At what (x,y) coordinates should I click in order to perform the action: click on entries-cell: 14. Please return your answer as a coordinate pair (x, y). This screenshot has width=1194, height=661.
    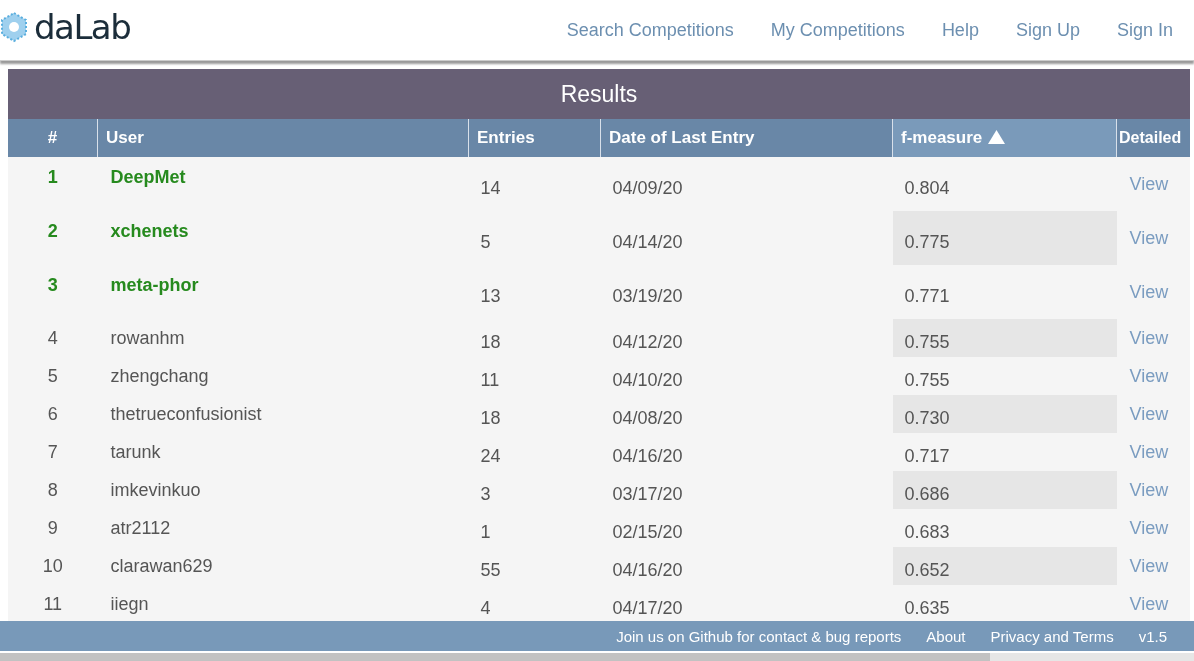
    Looking at the image, I should click on (534, 184).